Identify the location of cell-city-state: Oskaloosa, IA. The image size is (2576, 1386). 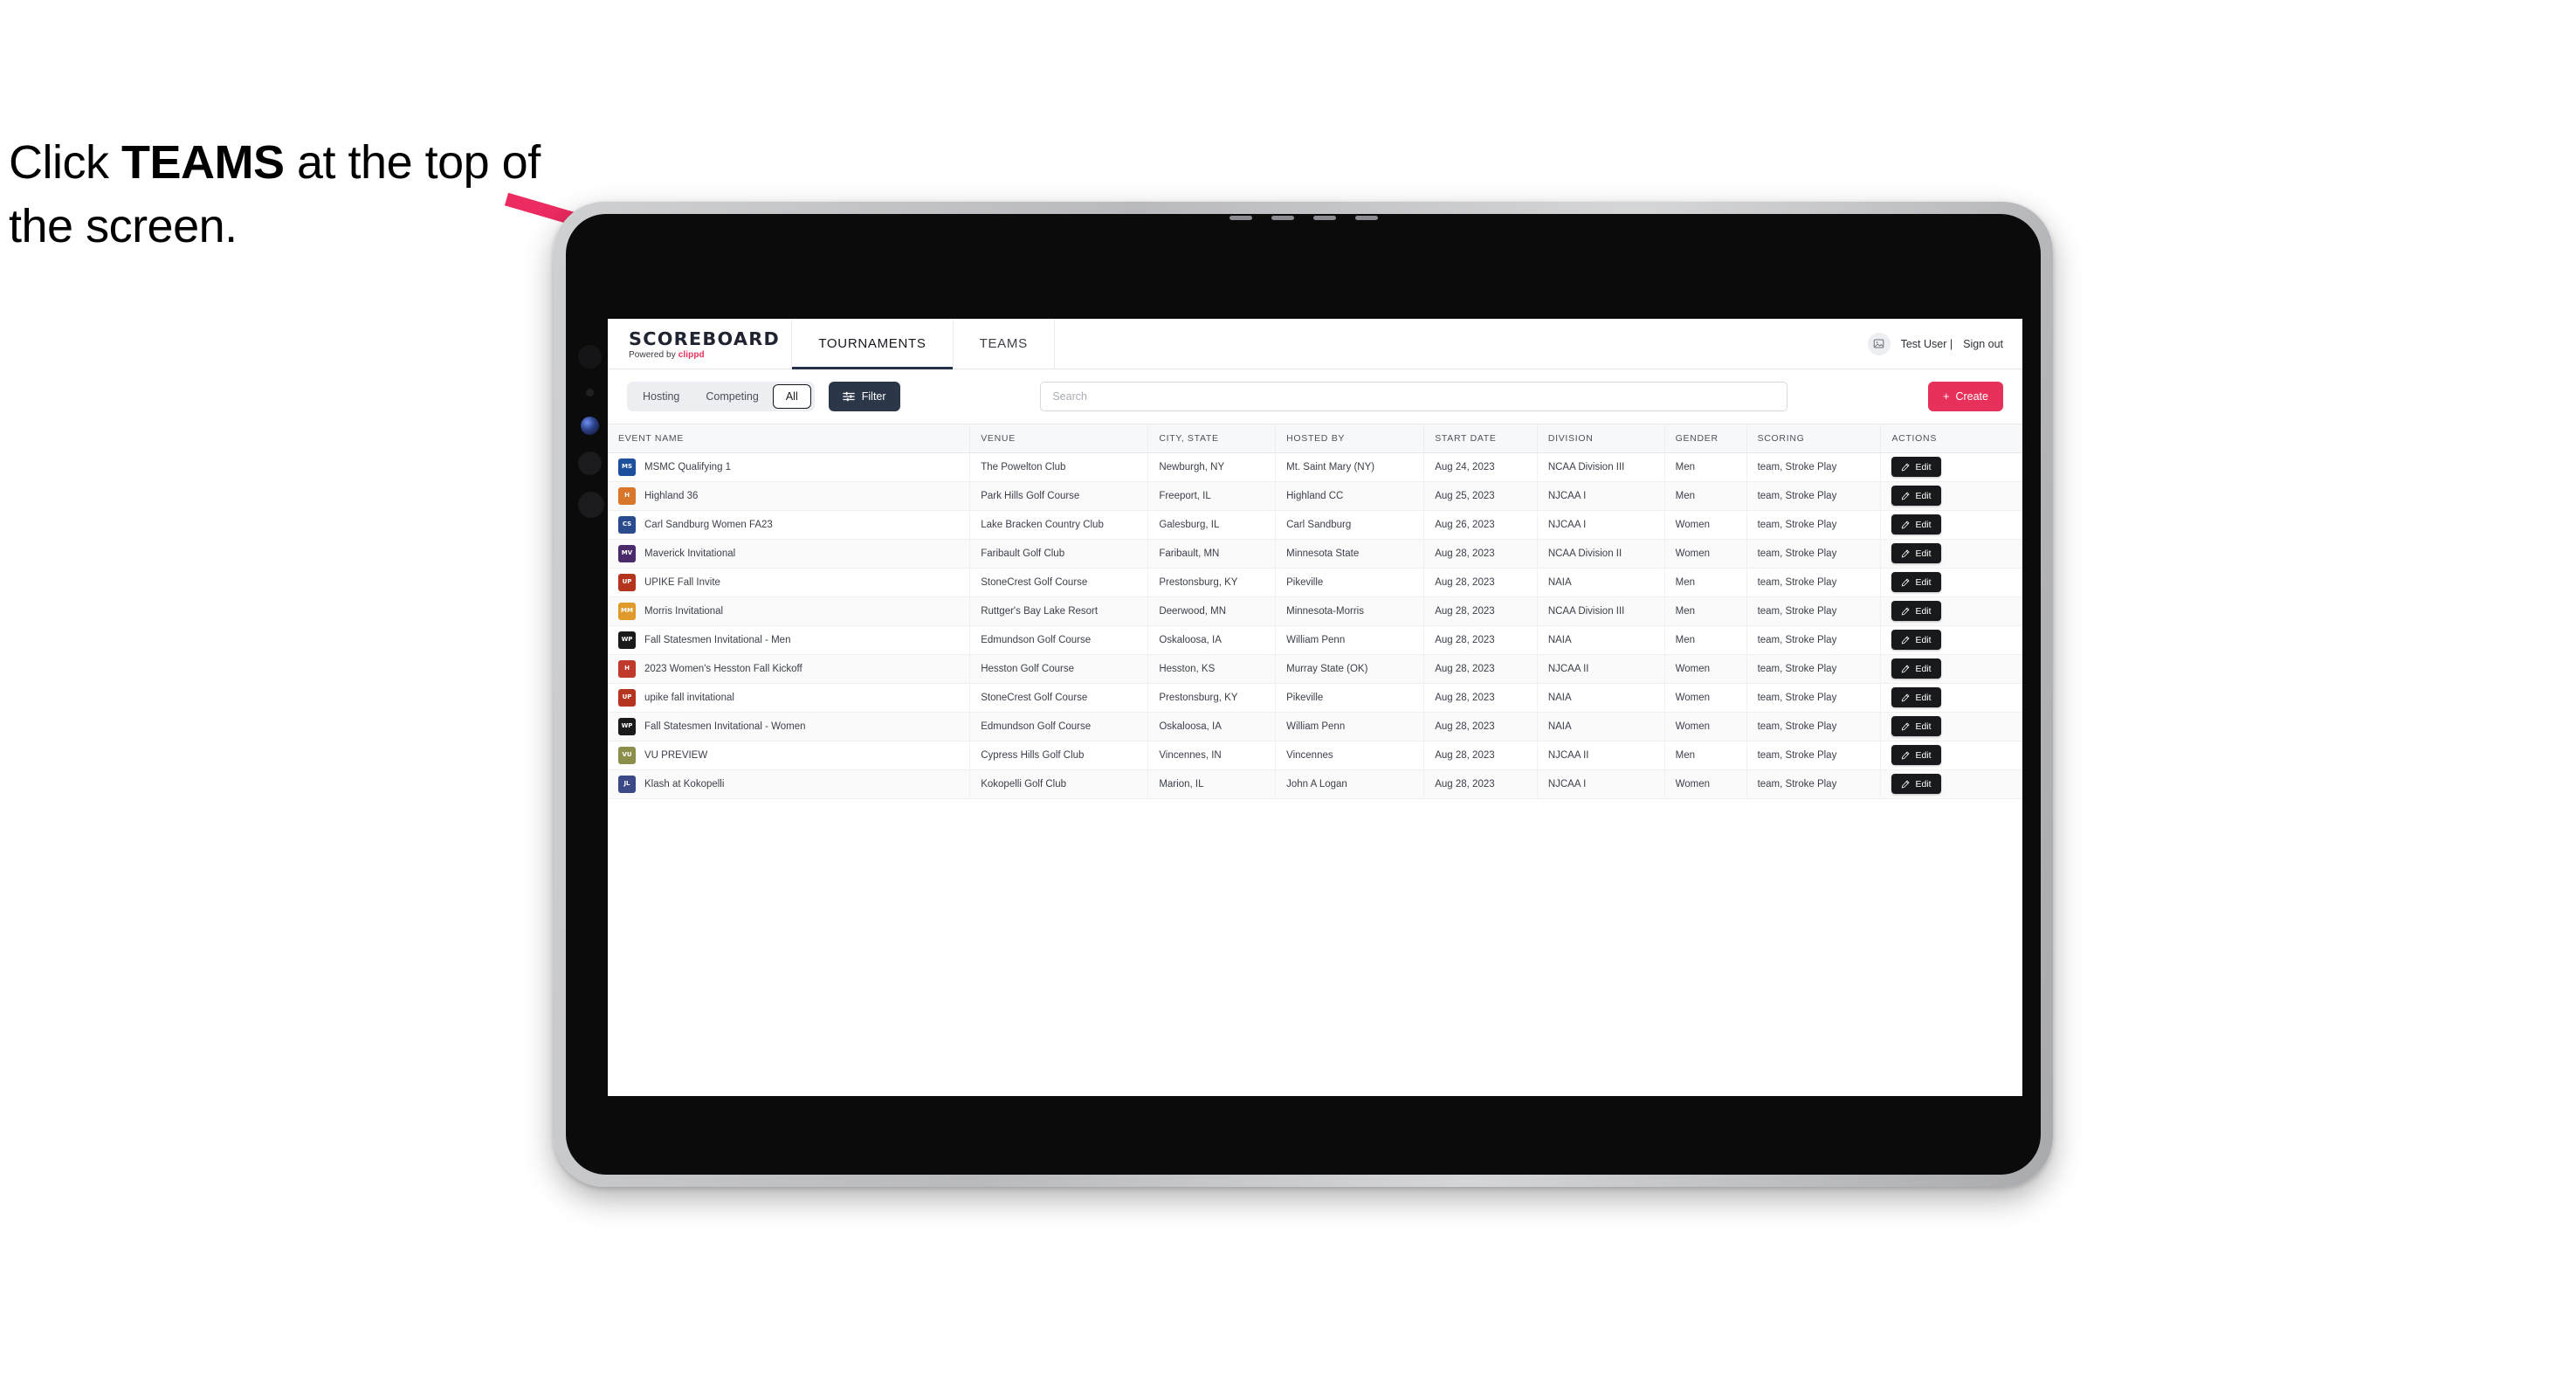
(1212, 726).